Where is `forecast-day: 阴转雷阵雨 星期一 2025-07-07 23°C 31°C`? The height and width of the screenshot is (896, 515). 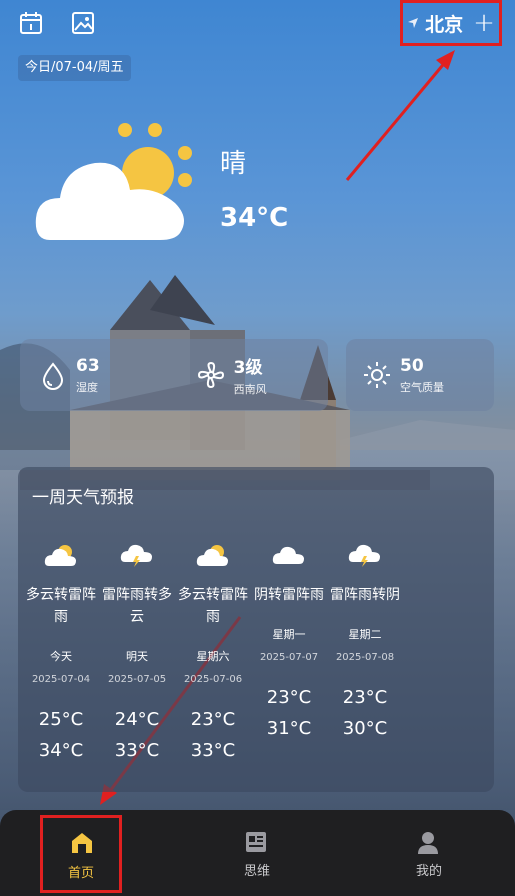 forecast-day: 阴转雷阵雨 星期一 2025-07-07 23°C 31°C is located at coordinates (289, 640).